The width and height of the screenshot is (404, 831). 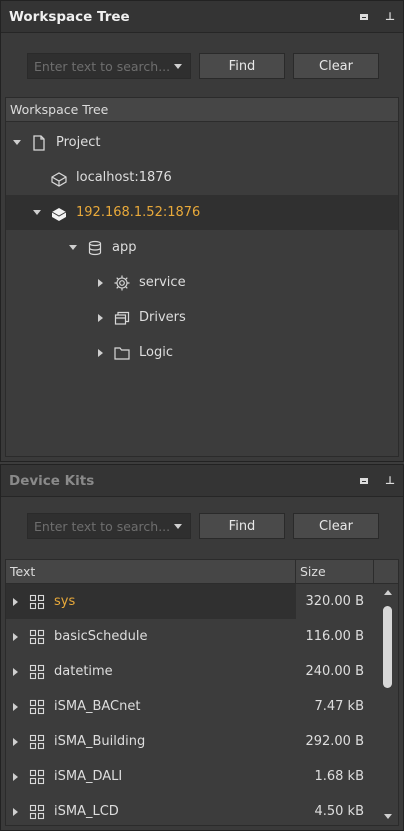 What do you see at coordinates (388, 816) in the screenshot?
I see `scroll-down-icon` at bounding box center [388, 816].